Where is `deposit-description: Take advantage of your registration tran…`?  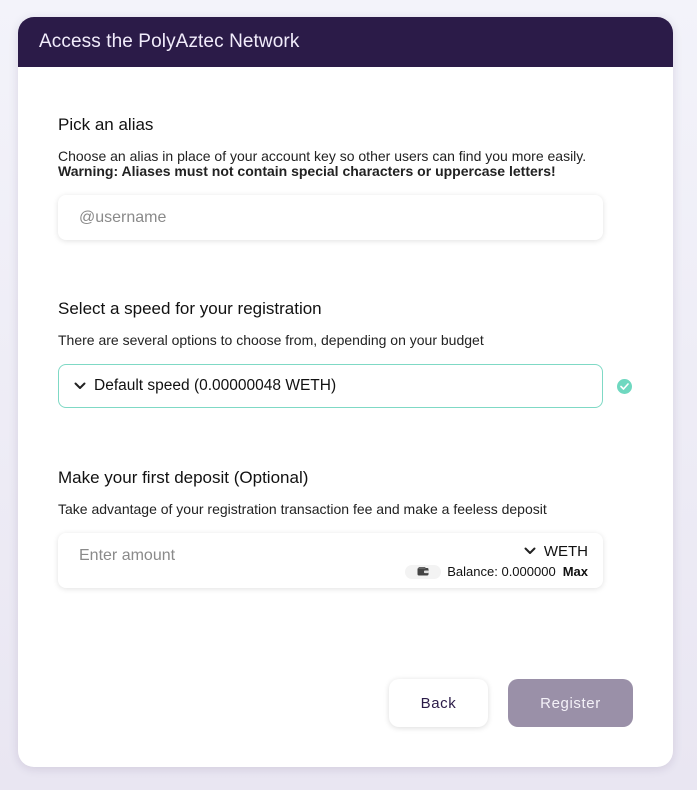
deposit-description: Take advantage of your registration tran… is located at coordinates (302, 509).